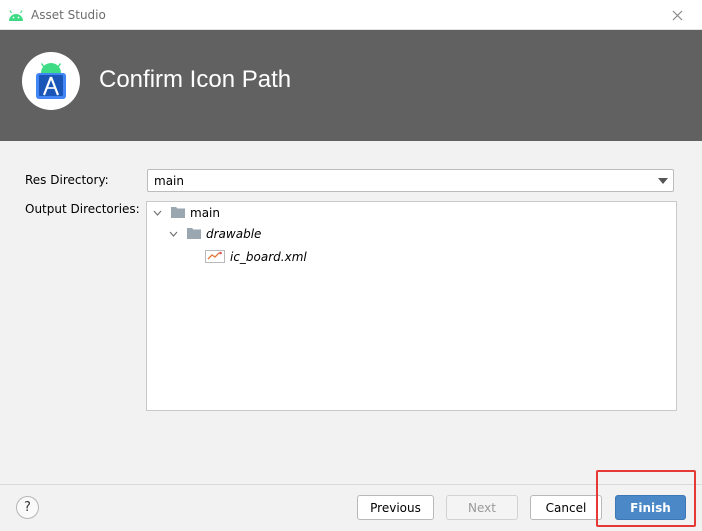 The image size is (702, 531). Describe the element at coordinates (410, 180) in the screenshot. I see `res-directory-select: main` at that location.